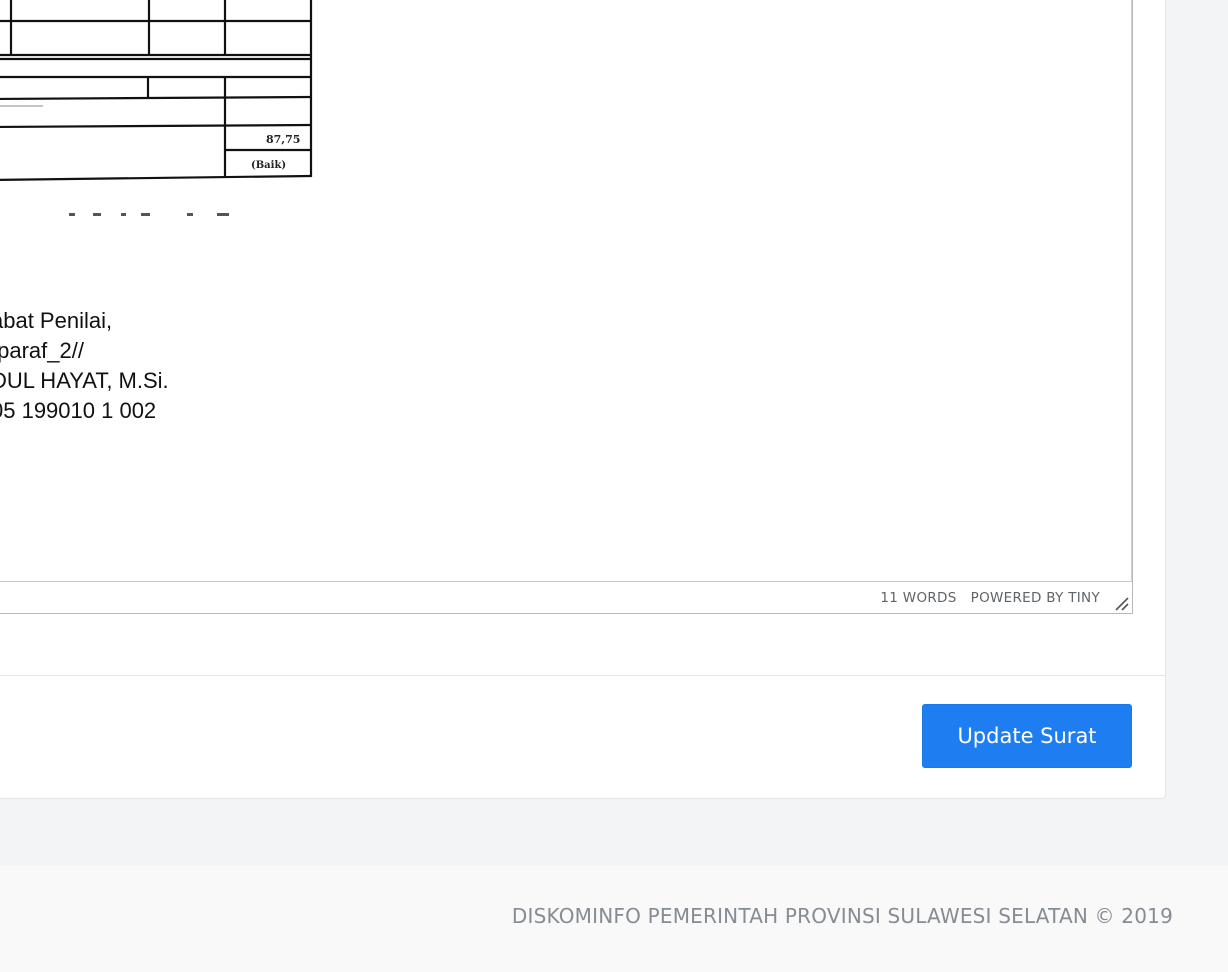  I want to click on resize-handle-icon, so click(1121, 603).